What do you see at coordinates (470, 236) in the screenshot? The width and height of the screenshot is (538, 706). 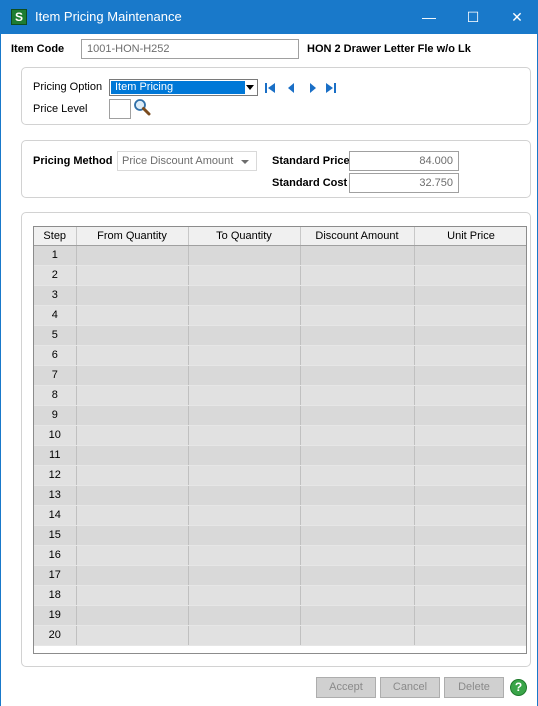 I see `column-header-unit-price: Unit Price` at bounding box center [470, 236].